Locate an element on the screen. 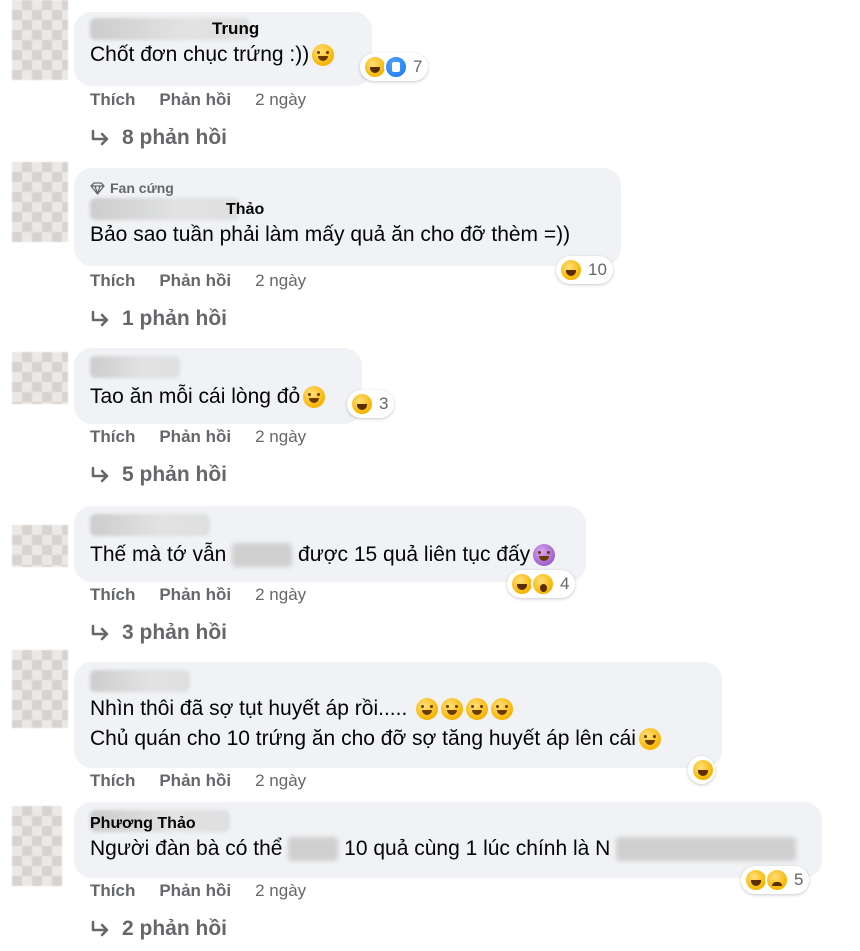  view-replies-link: 3 phản hồi is located at coordinates (158, 633).